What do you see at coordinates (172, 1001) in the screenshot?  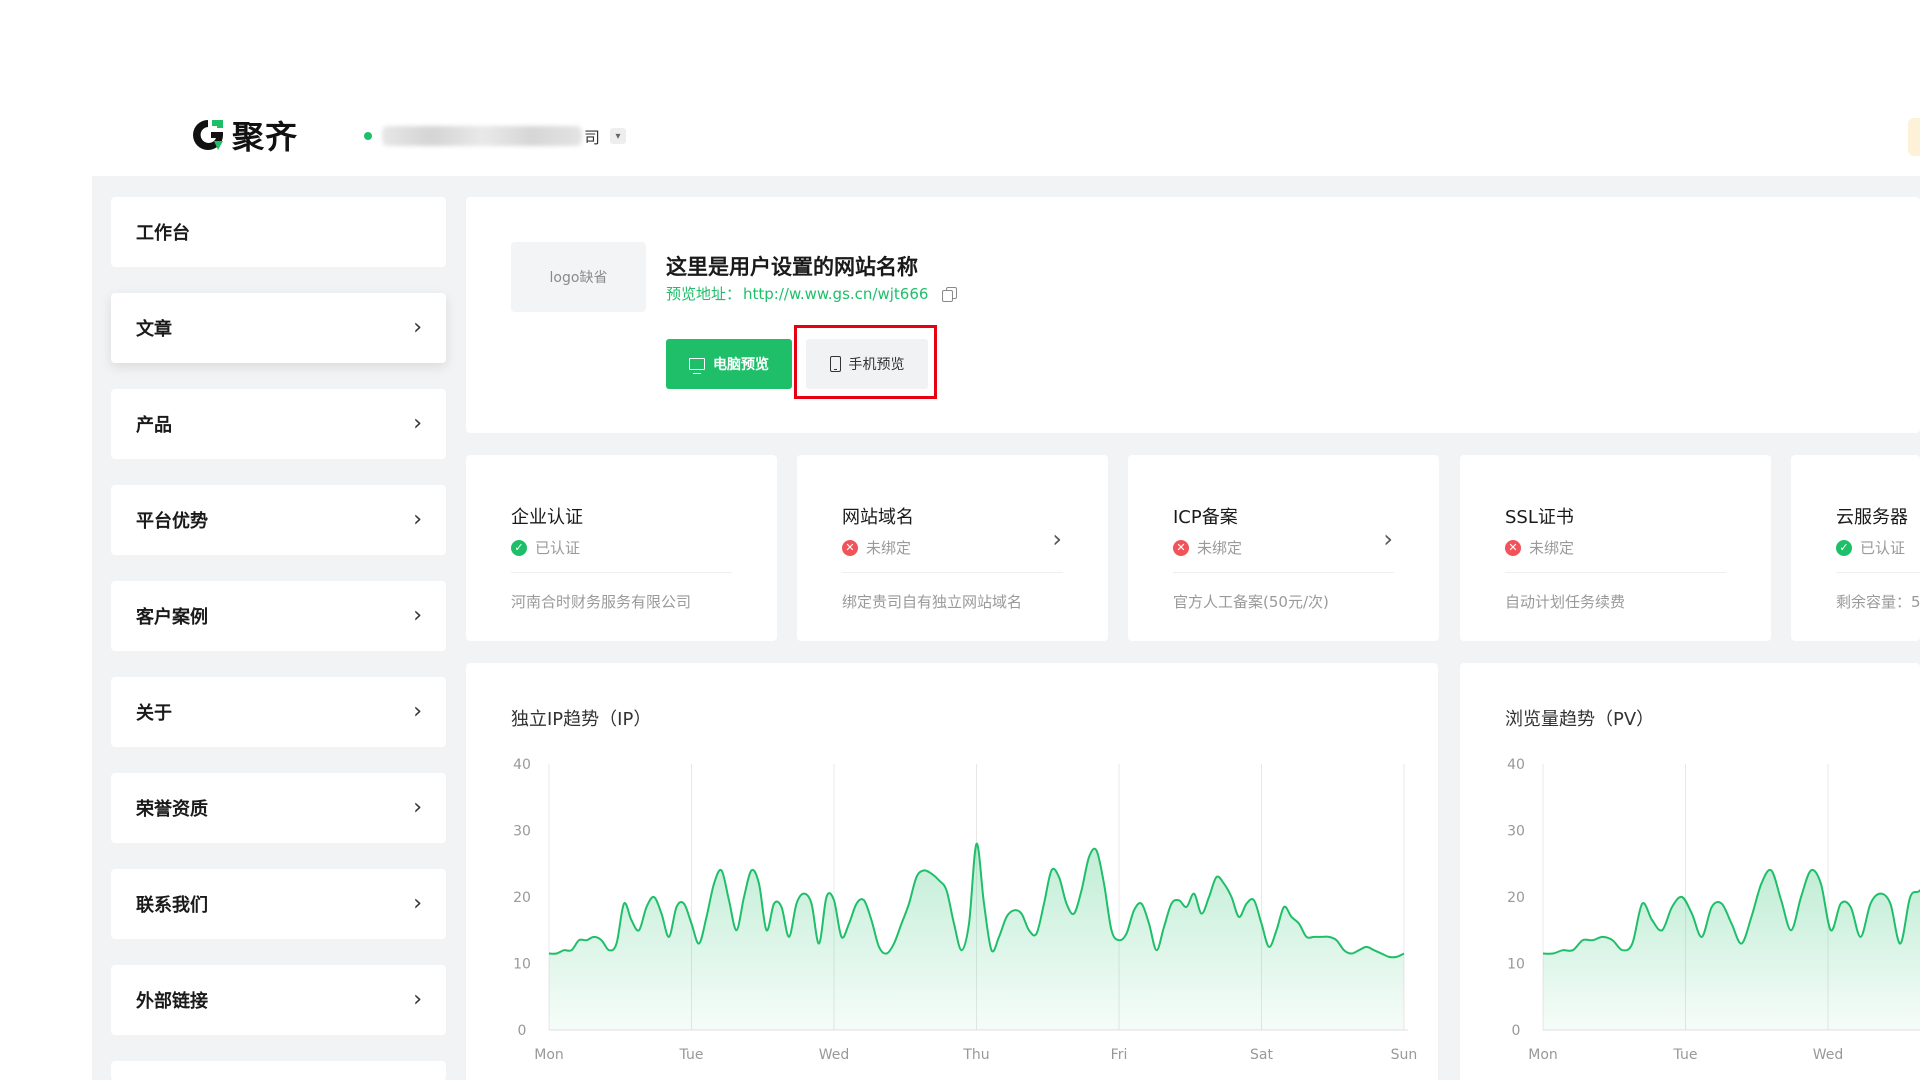 I see `sidebar-item-label: 外部链接` at bounding box center [172, 1001].